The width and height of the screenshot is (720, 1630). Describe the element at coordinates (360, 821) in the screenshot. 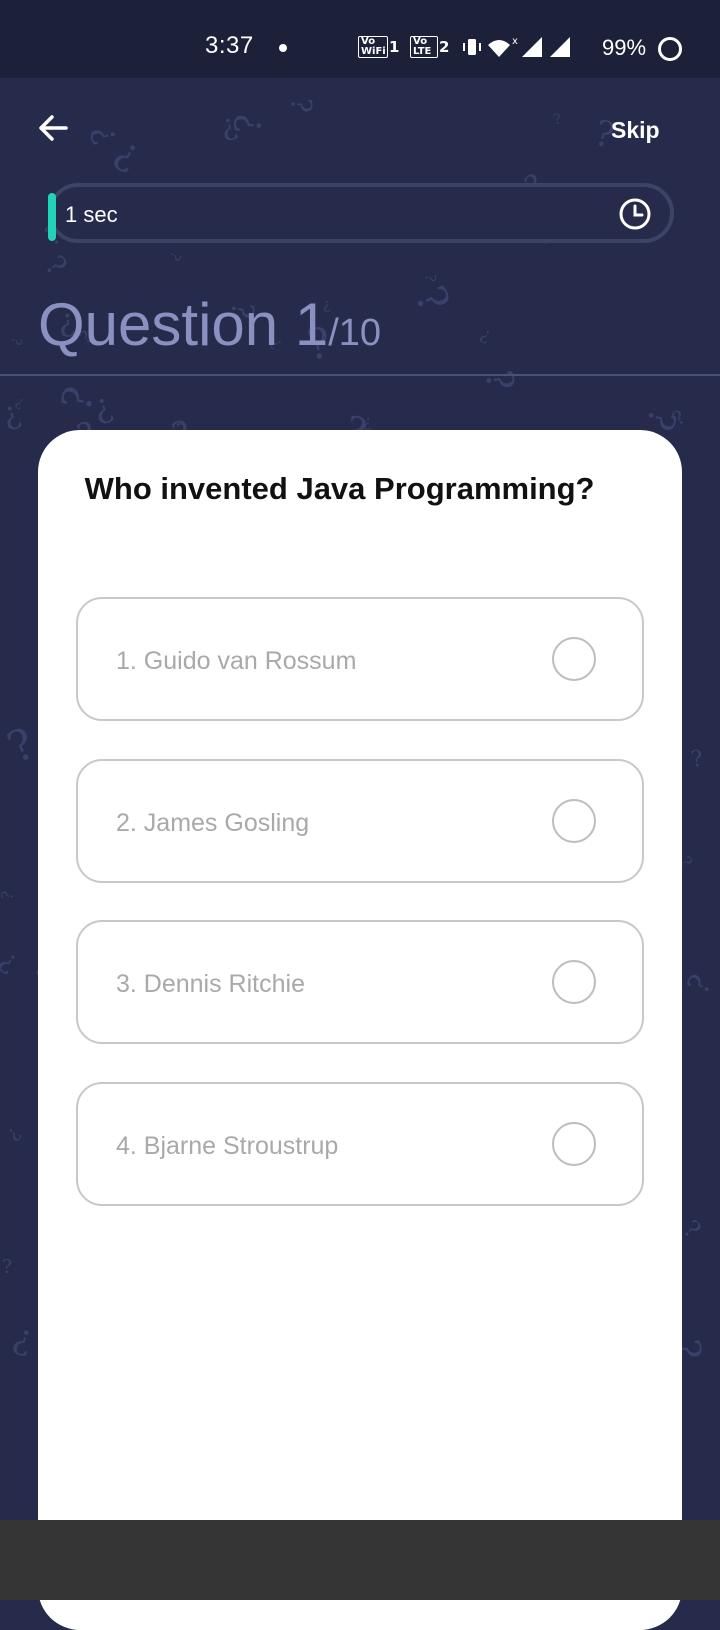

I see `answer-option-2: 2. James Gosling` at that location.